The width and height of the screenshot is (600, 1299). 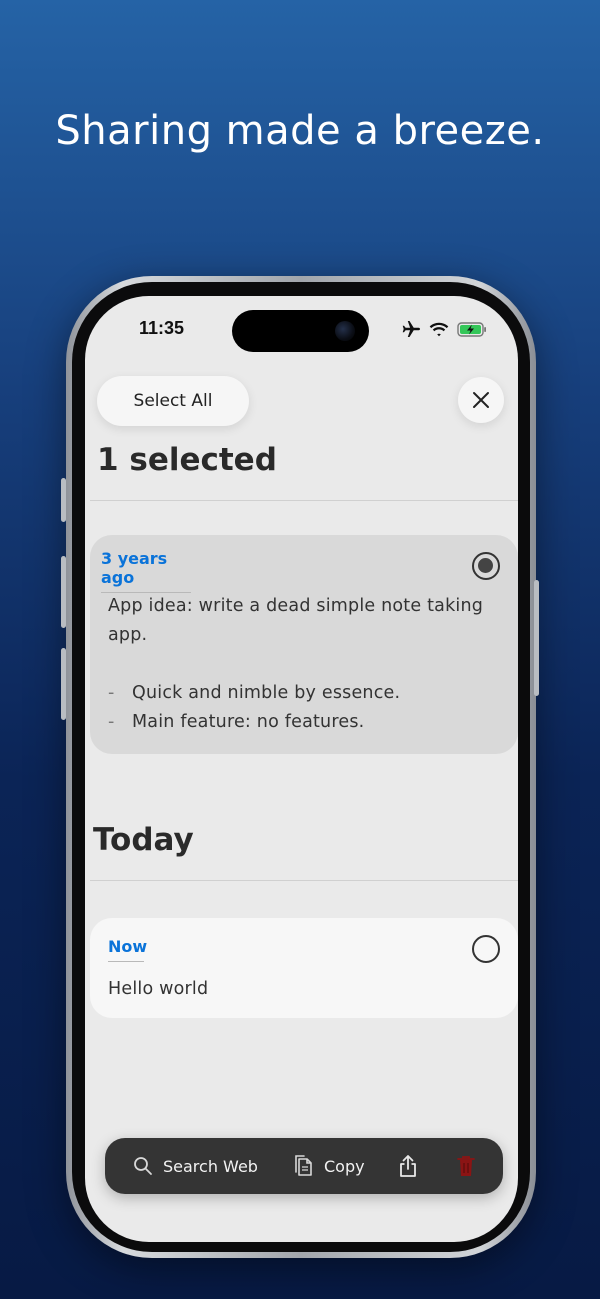 I want to click on selection-radio-unchecked, so click(x=486, y=949).